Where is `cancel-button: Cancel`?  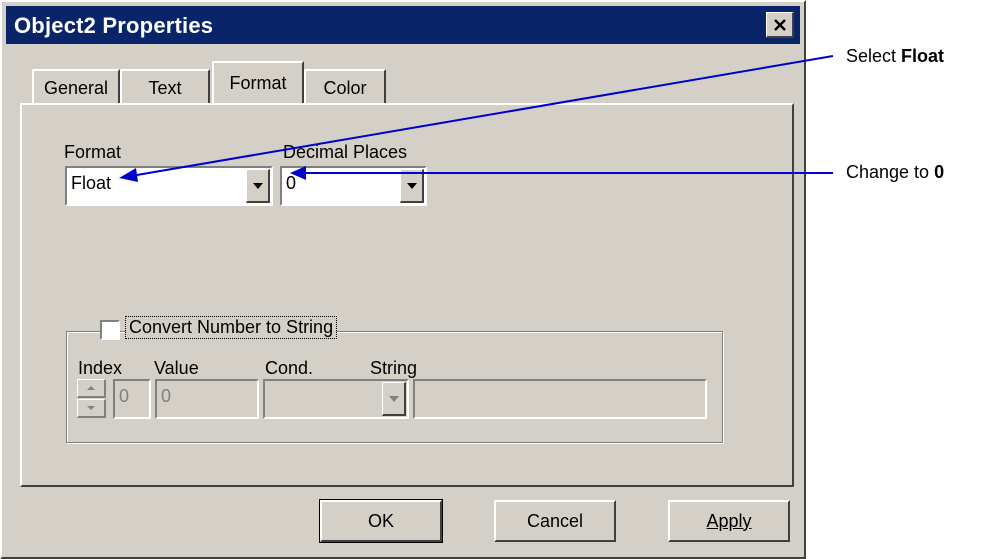 cancel-button: Cancel is located at coordinates (555, 521).